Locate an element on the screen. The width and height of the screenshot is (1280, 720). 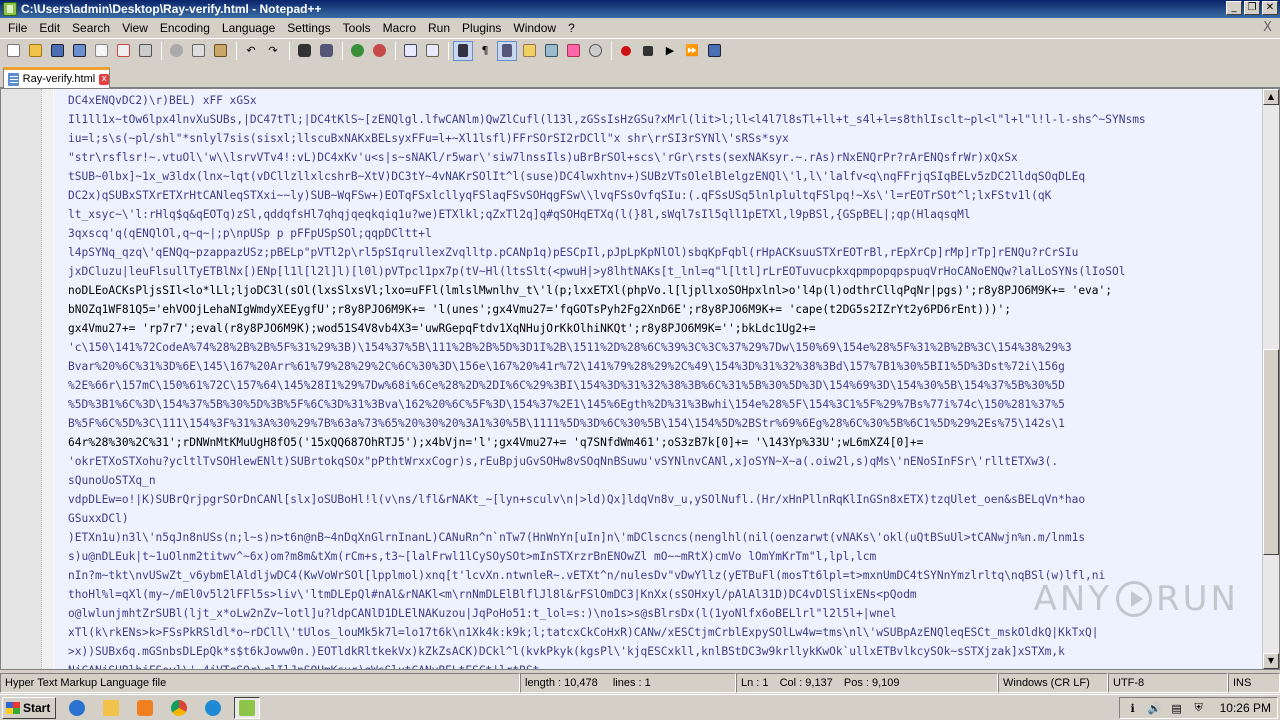
ie-icon is located at coordinates (77, 708).